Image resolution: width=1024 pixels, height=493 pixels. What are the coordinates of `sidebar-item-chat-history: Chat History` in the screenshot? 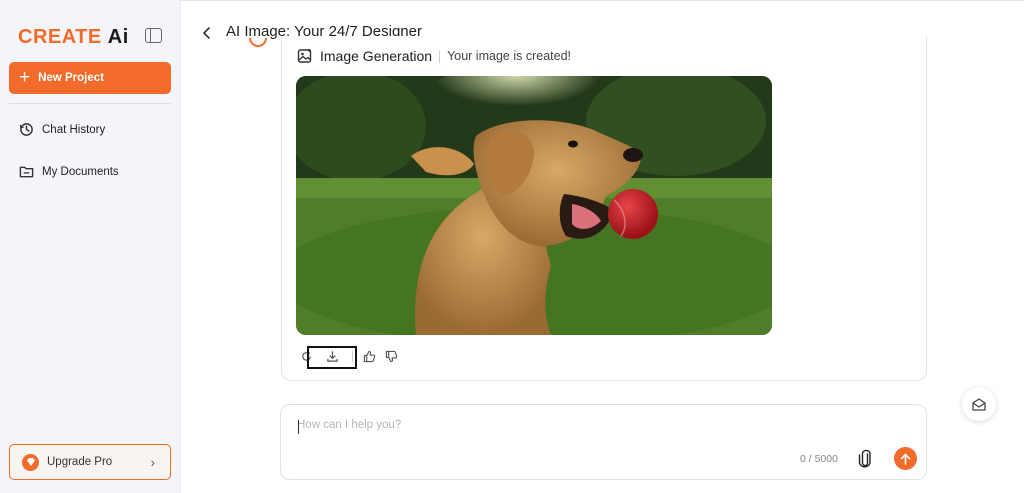 It's located at (62, 129).